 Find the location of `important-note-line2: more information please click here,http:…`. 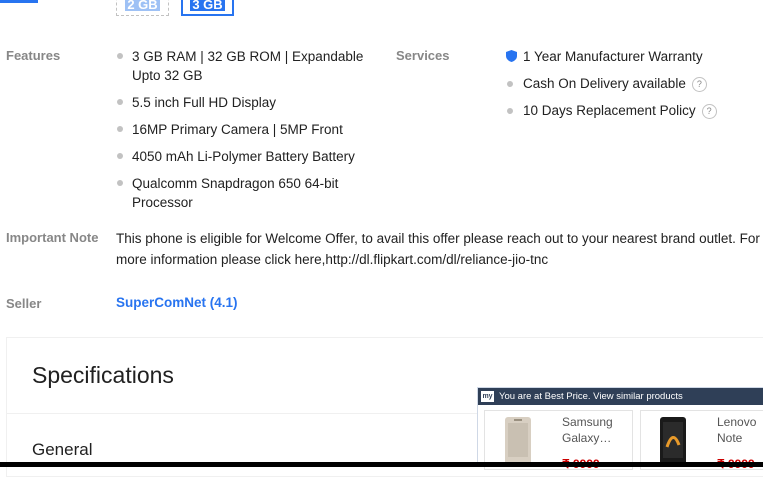

important-note-line2: more information please click here,http:… is located at coordinates (332, 259).